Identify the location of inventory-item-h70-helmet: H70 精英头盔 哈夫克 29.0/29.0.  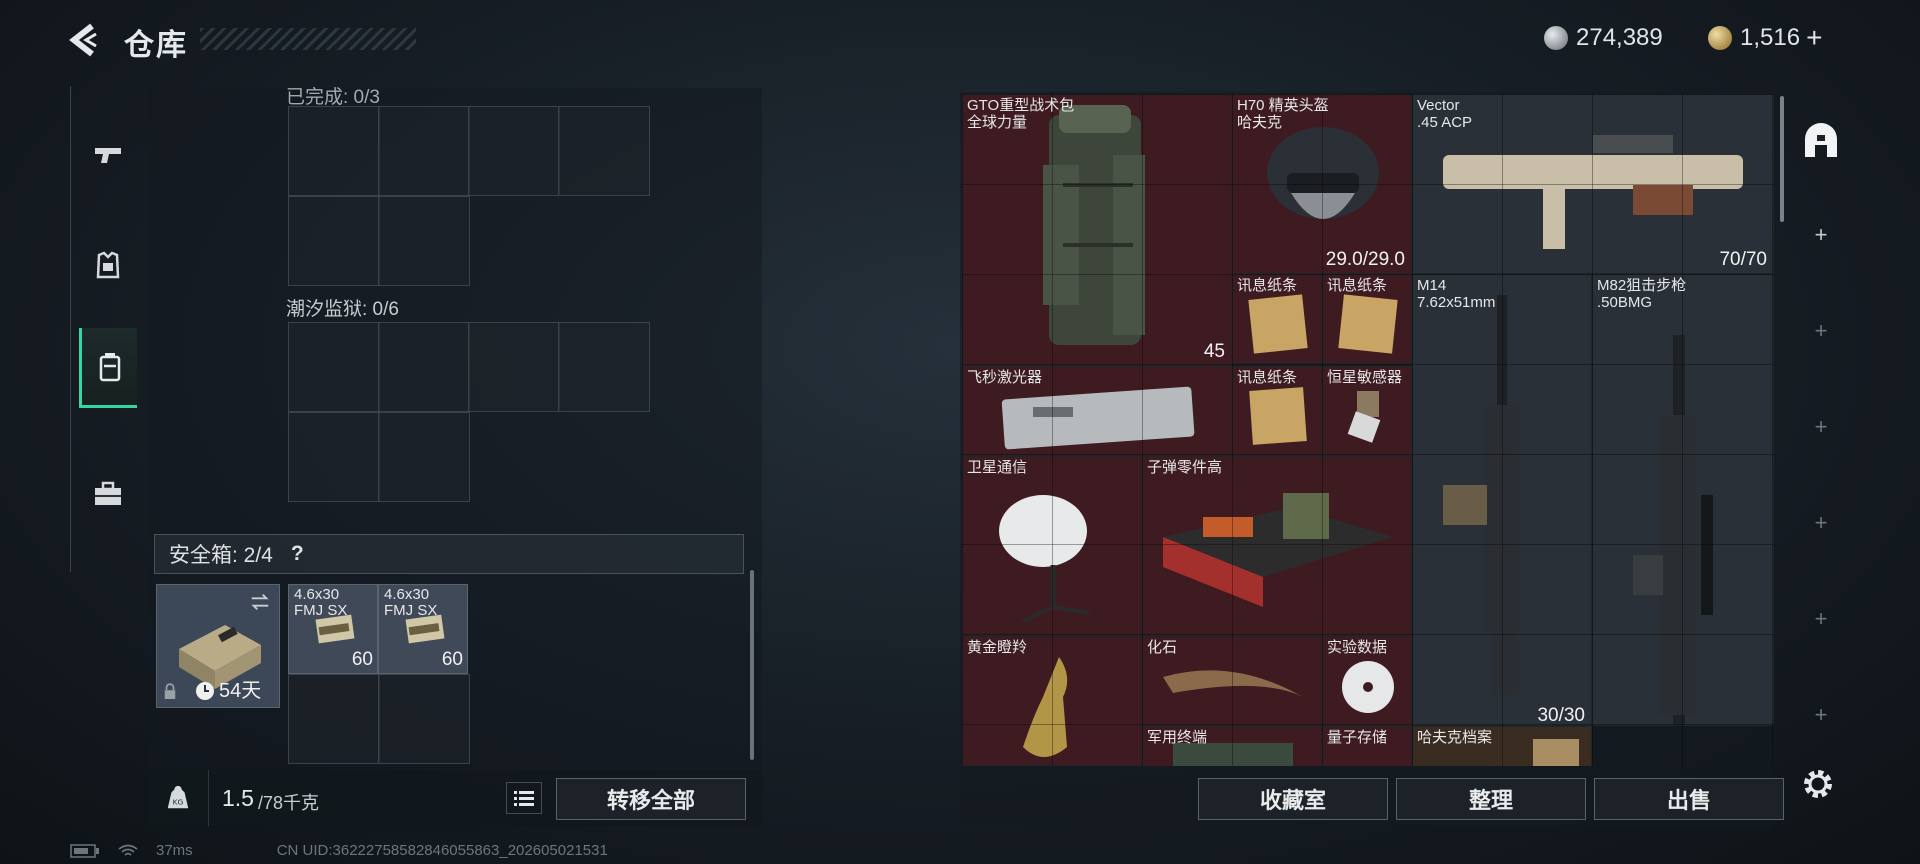
(1322, 184).